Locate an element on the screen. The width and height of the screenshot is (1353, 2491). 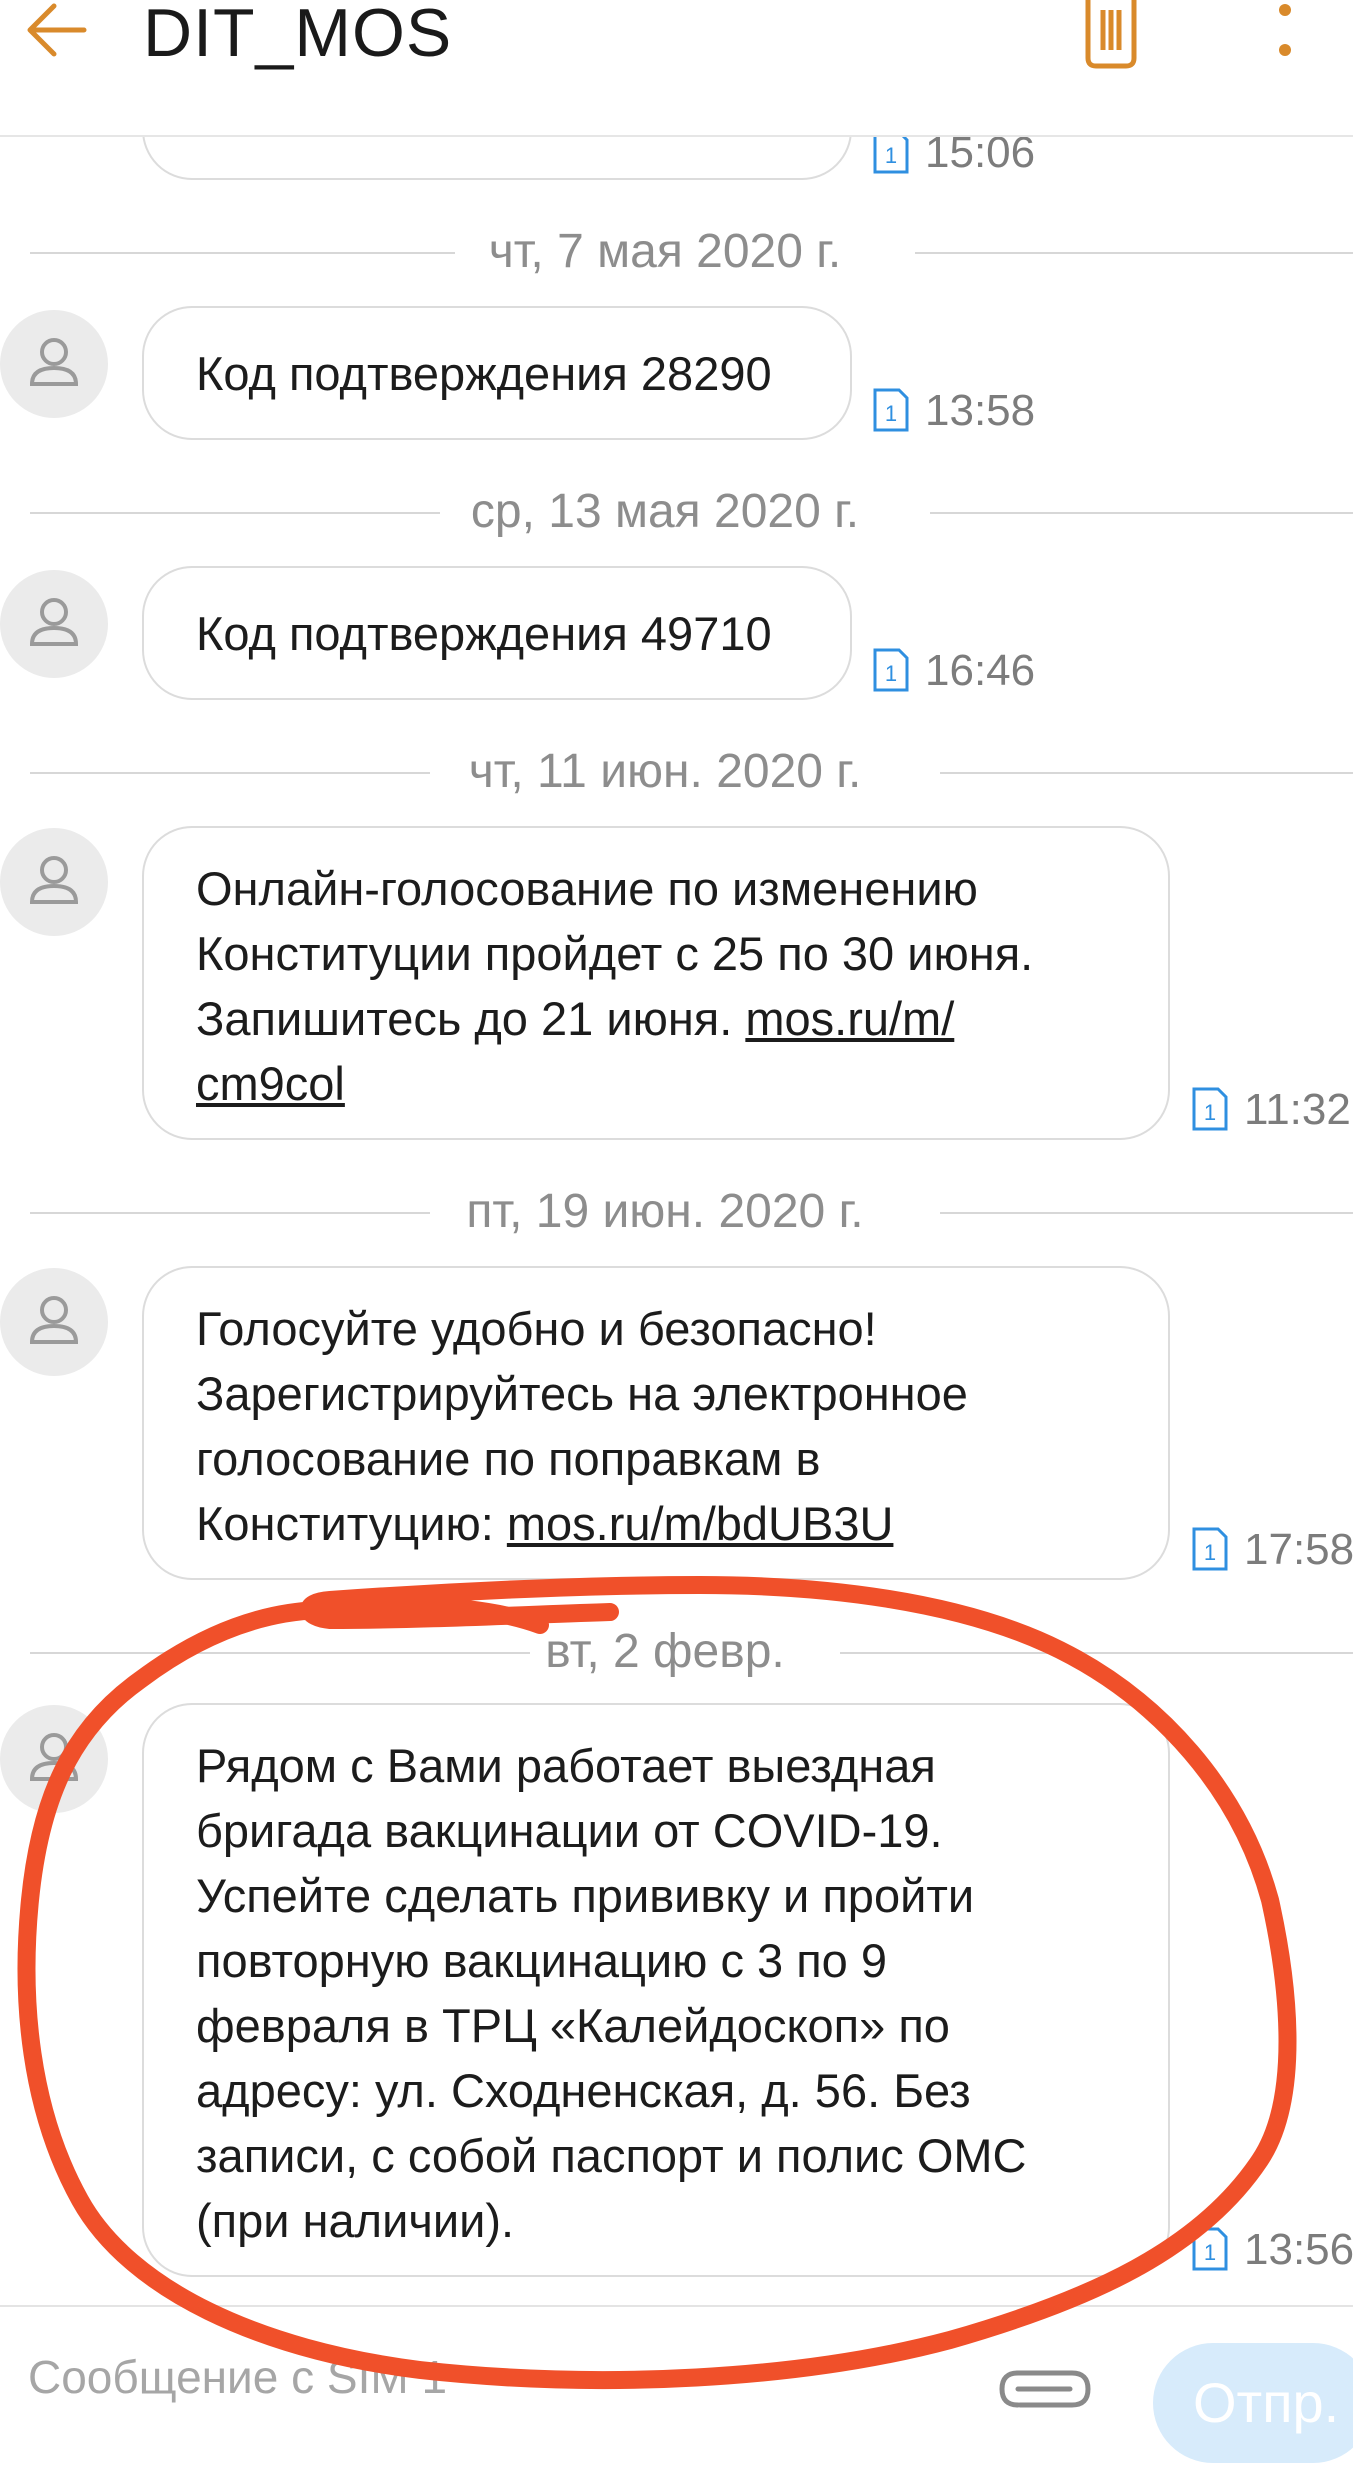
message-time: 11:32 is located at coordinates (1297, 1109).